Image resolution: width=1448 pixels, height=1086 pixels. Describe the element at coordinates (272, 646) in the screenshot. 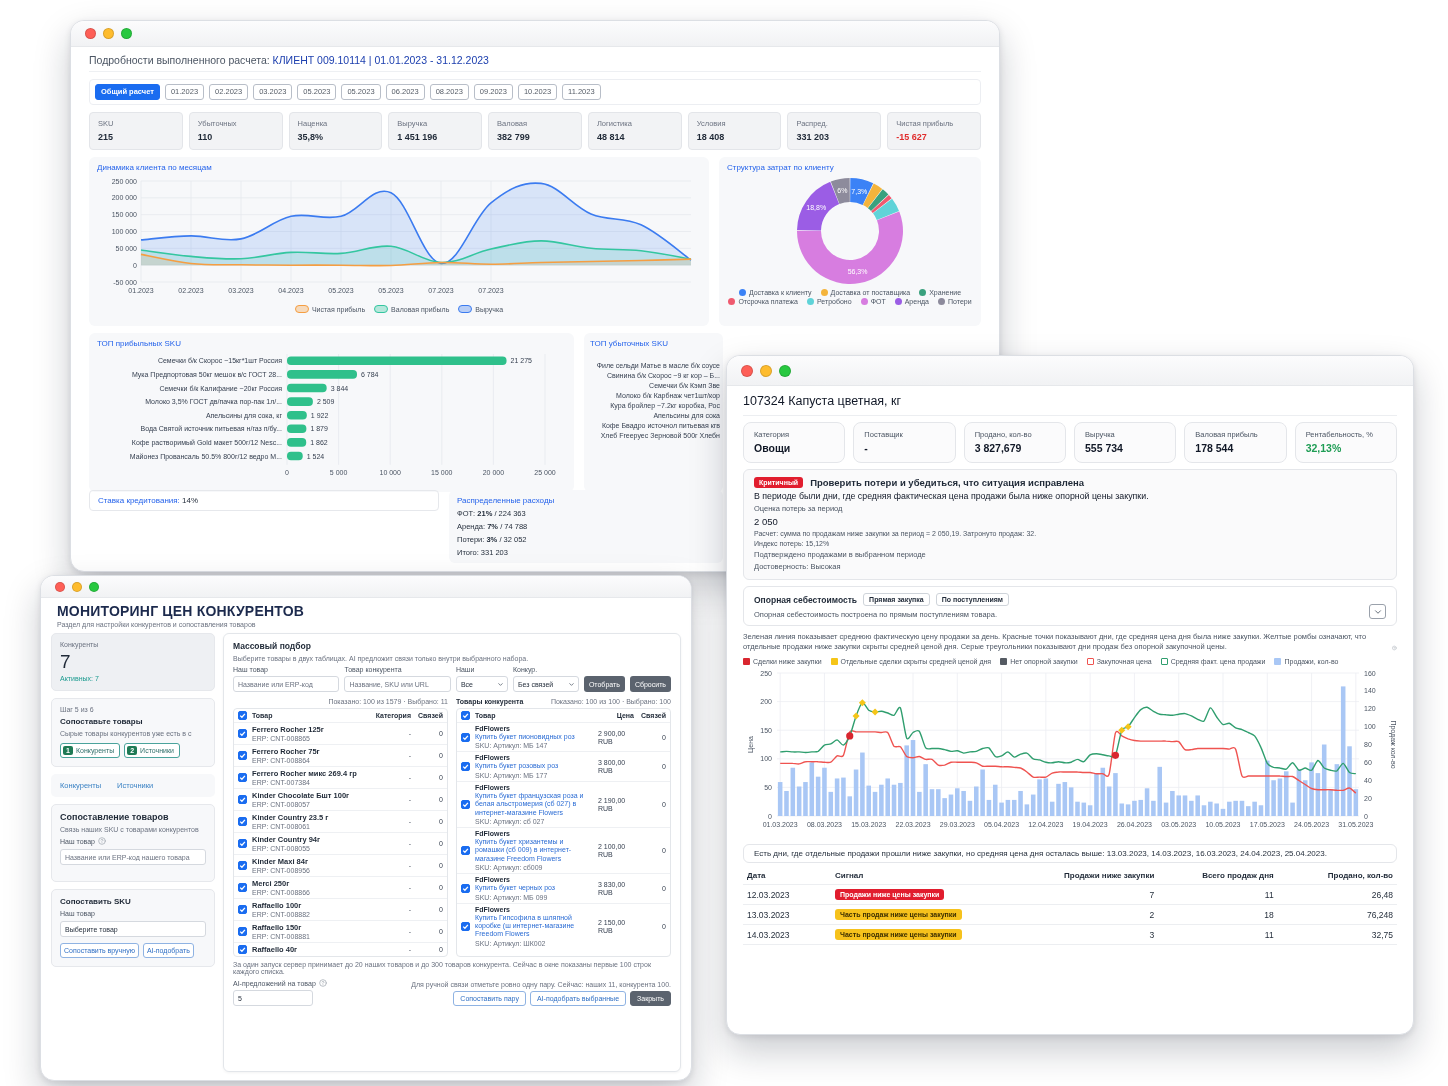

I see `panel-title: Массовый подбор` at that location.